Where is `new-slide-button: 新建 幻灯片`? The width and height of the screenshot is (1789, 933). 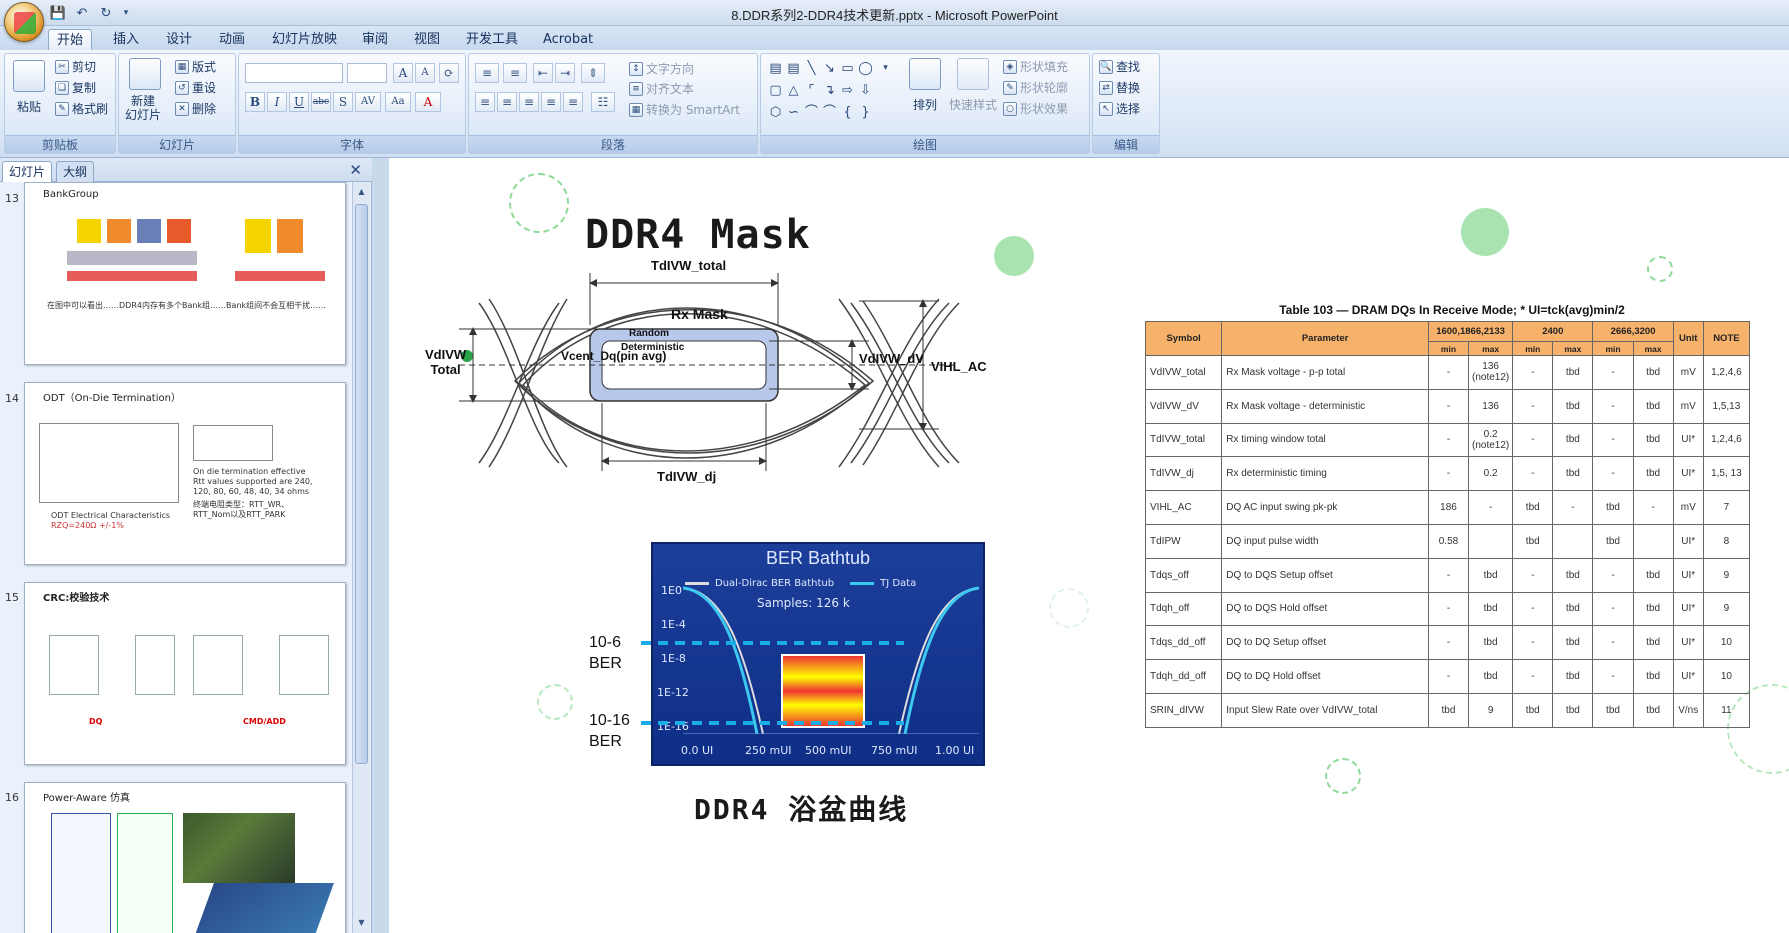 new-slide-button: 新建 幻灯片 is located at coordinates (143, 108).